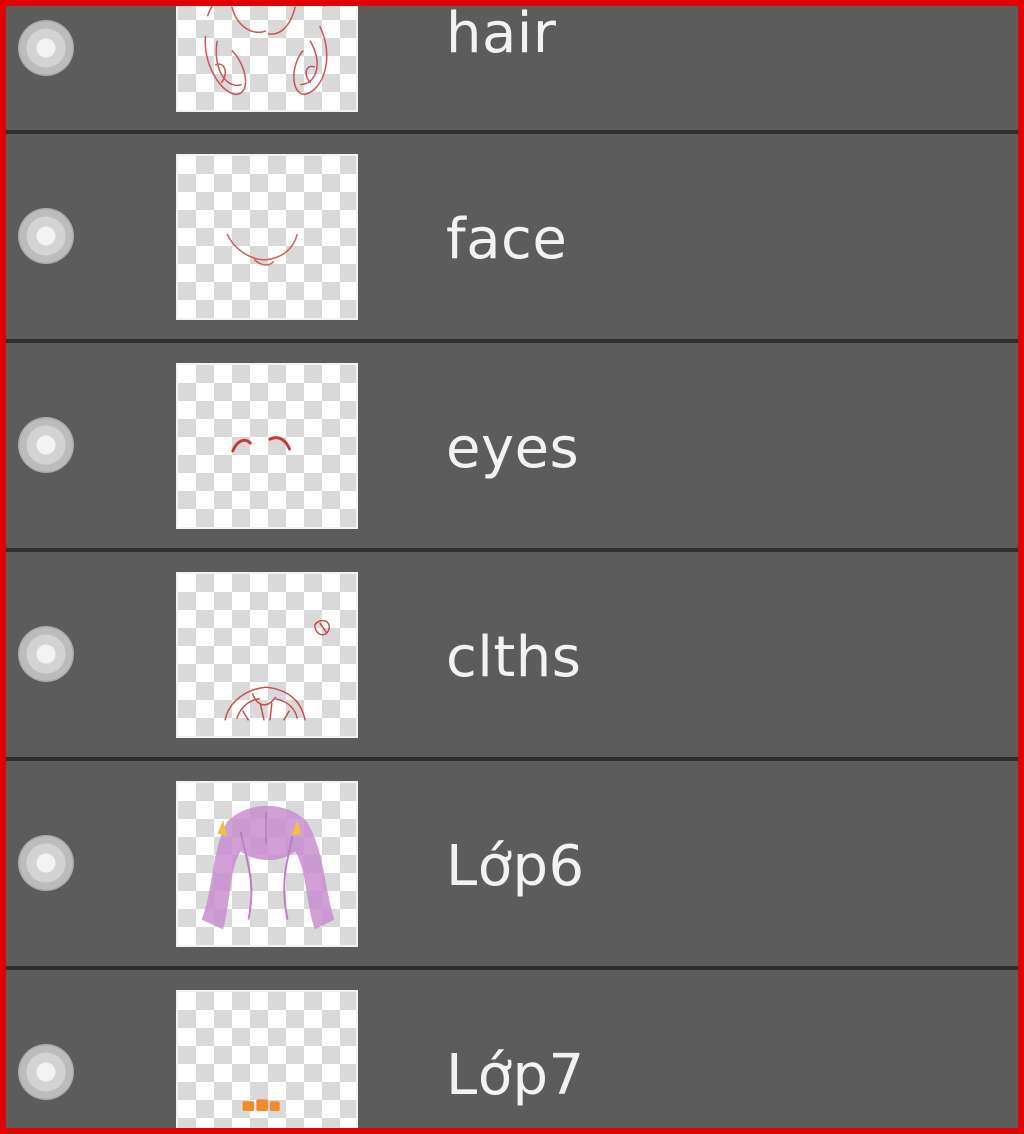  What do you see at coordinates (267, 237) in the screenshot?
I see `face-sketch-thumbnail-icon` at bounding box center [267, 237].